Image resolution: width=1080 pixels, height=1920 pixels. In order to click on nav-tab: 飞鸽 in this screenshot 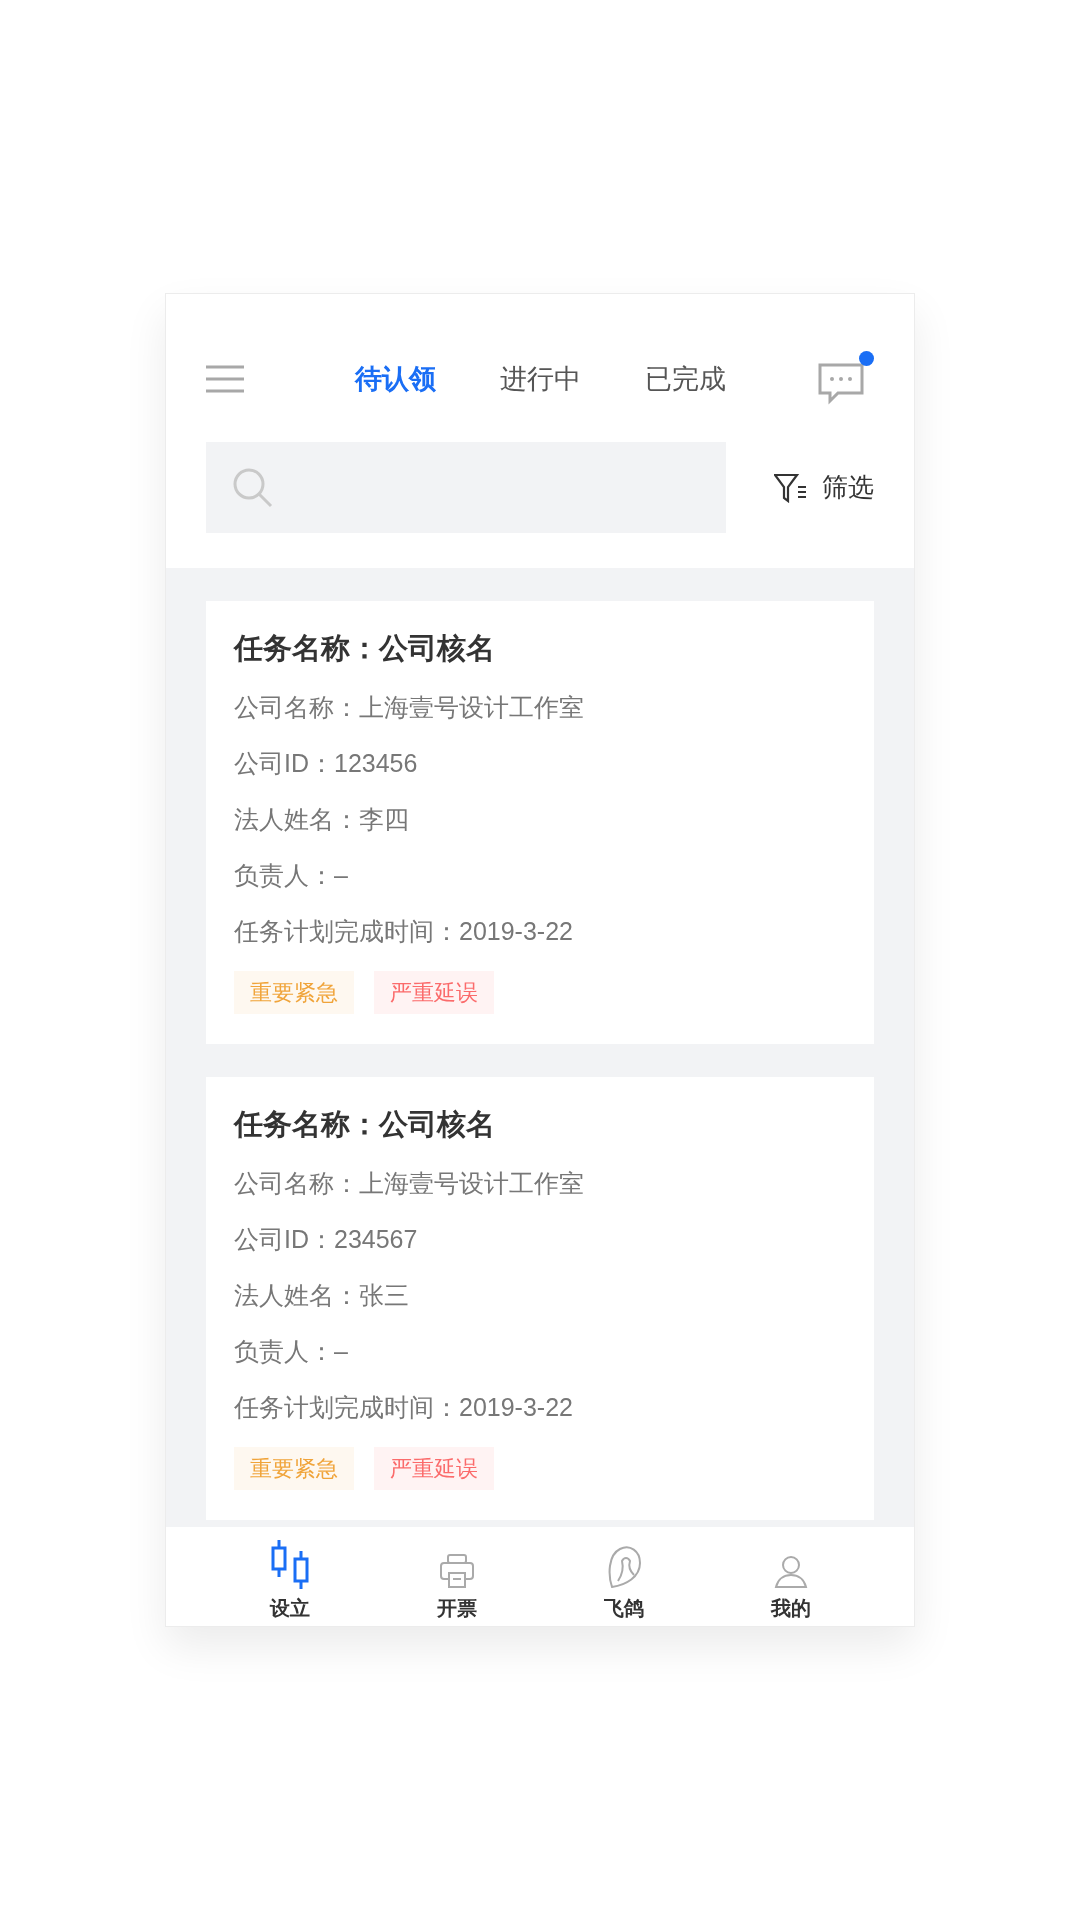, I will do `click(623, 1575)`.